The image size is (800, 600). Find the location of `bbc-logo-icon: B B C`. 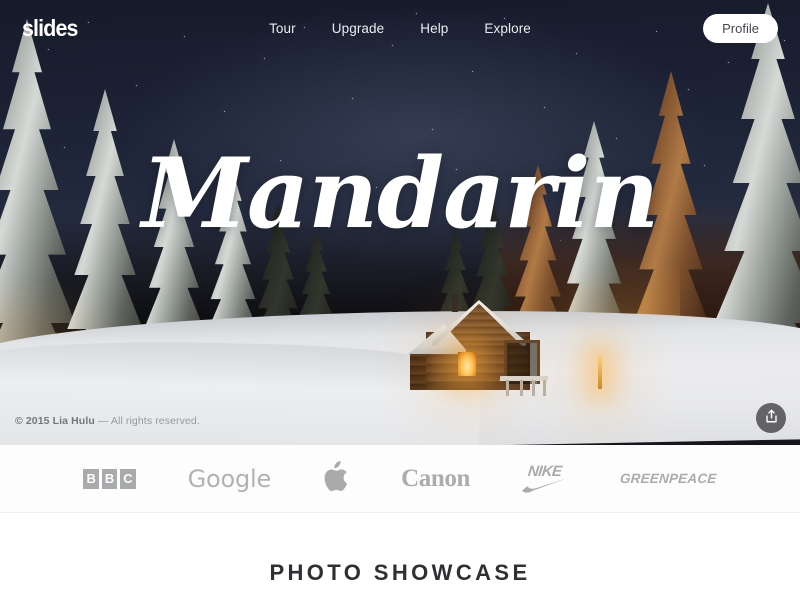

bbc-logo-icon: B B C is located at coordinates (109, 478).